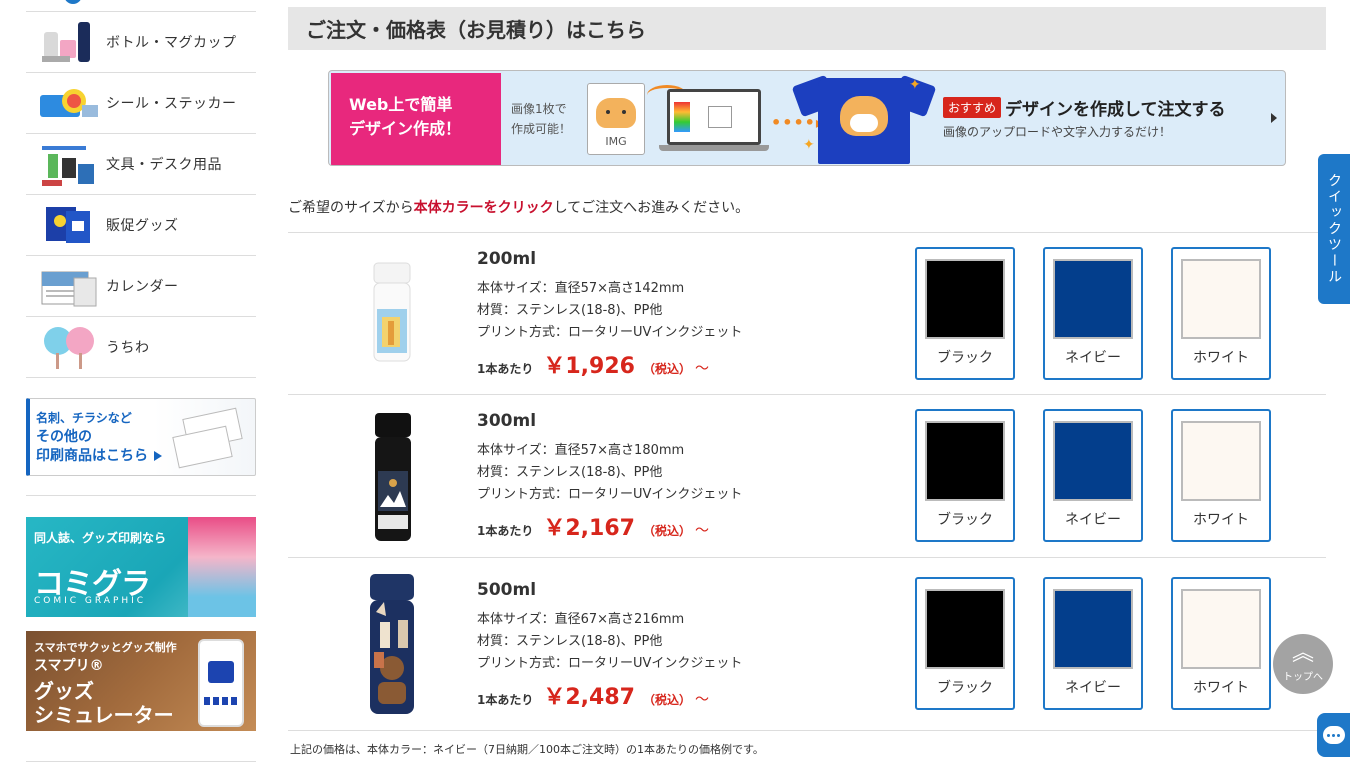  What do you see at coordinates (405, 128) in the screenshot?
I see `design-banner-pink-line2: デザイン作成！` at bounding box center [405, 128].